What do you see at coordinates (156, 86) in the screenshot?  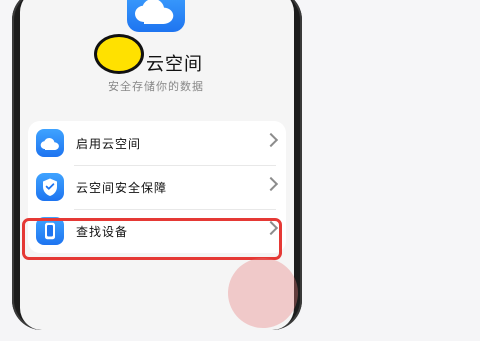 I see `page-subtitle: 安全存储你的数据` at bounding box center [156, 86].